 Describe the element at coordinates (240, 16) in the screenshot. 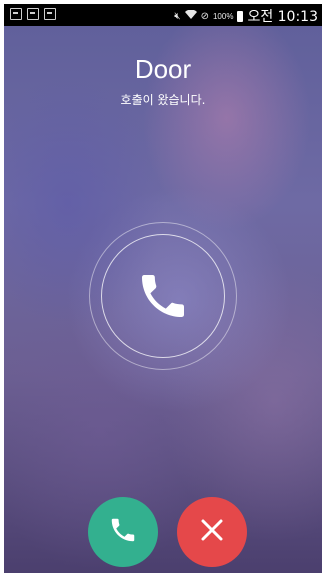

I see `battery-icon` at that location.